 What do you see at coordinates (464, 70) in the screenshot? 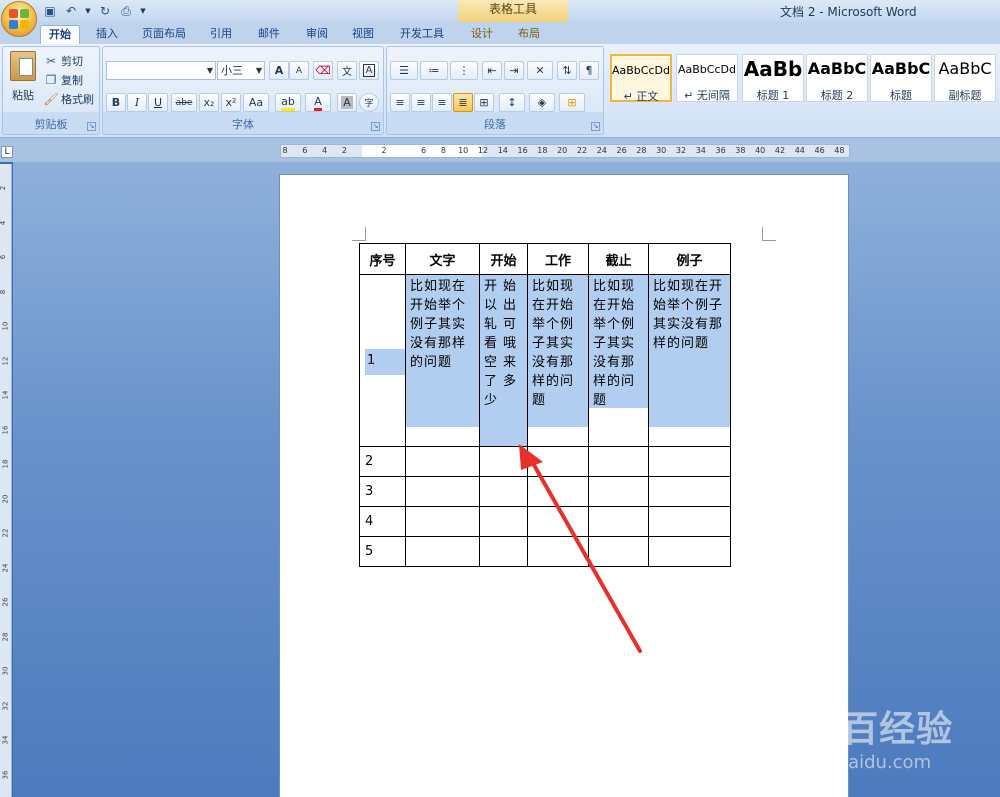
I see `multilevel-list-button: ⋮` at bounding box center [464, 70].